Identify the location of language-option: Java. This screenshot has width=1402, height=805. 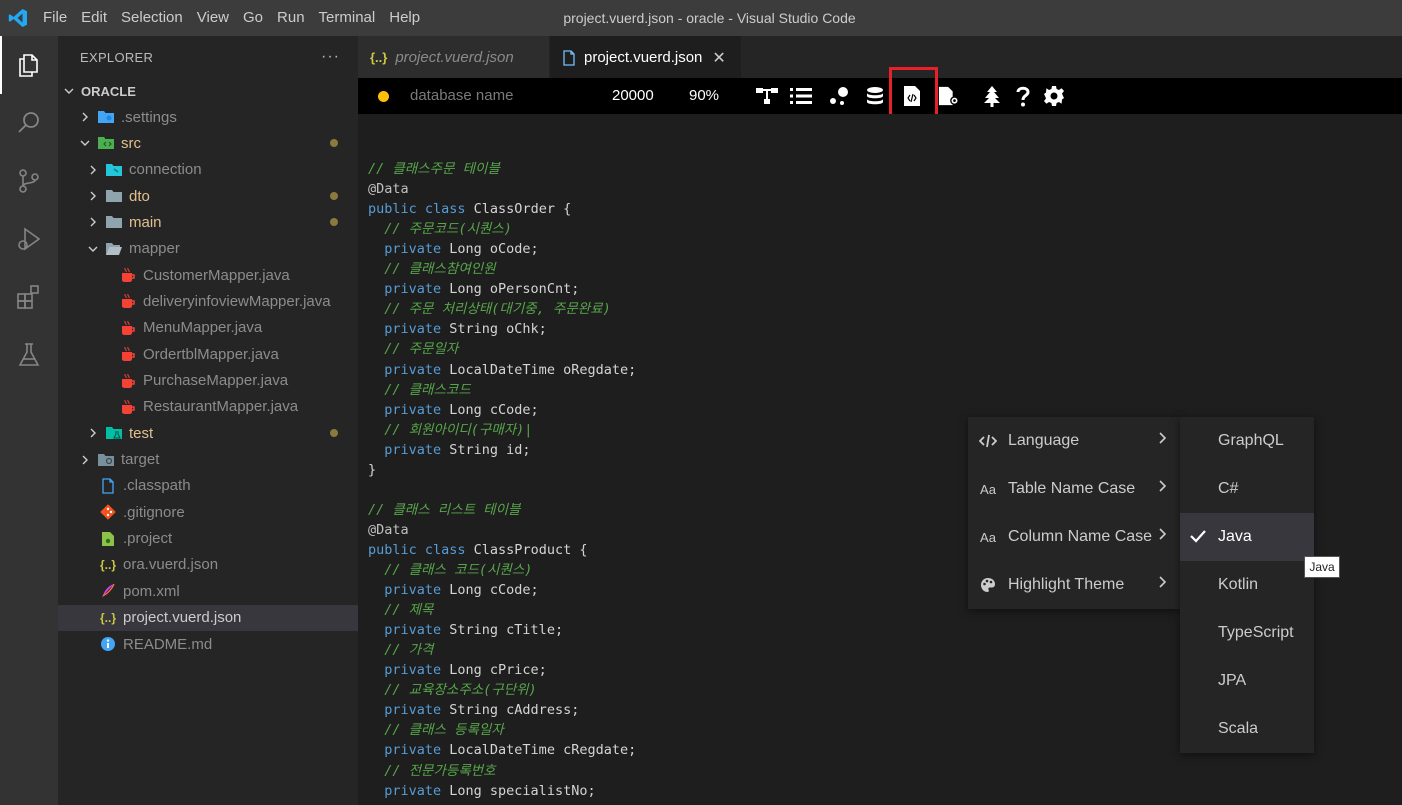
(1247, 537).